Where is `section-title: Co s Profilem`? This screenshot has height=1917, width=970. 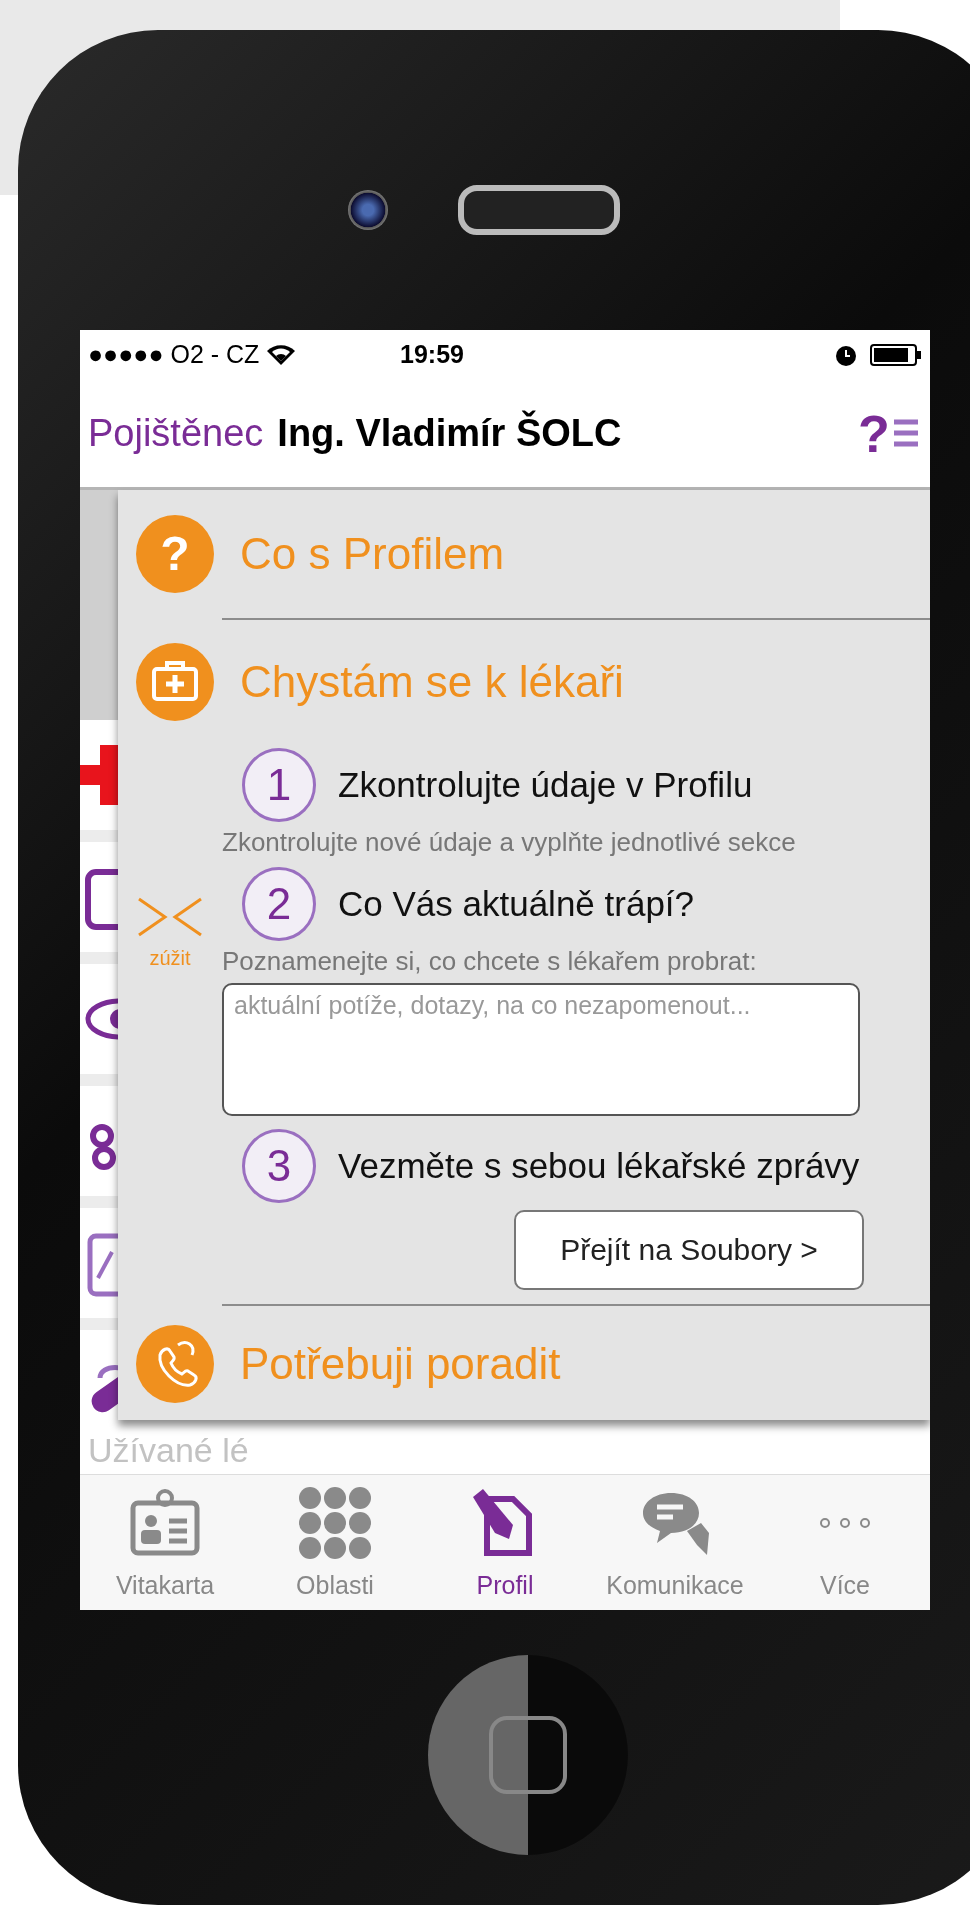 section-title: Co s Profilem is located at coordinates (372, 553).